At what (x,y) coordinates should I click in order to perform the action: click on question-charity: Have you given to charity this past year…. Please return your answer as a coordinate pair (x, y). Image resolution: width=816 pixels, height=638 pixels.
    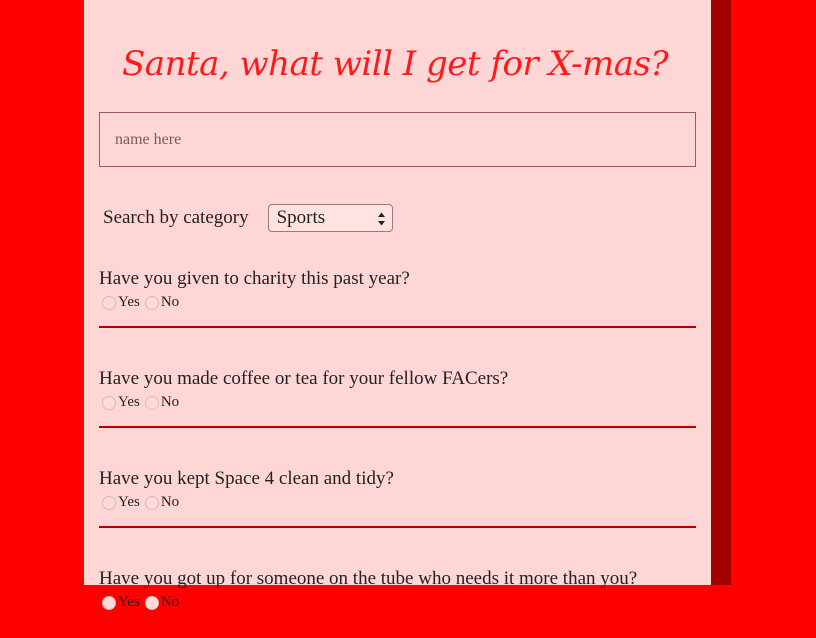
    Looking at the image, I should click on (397, 303).